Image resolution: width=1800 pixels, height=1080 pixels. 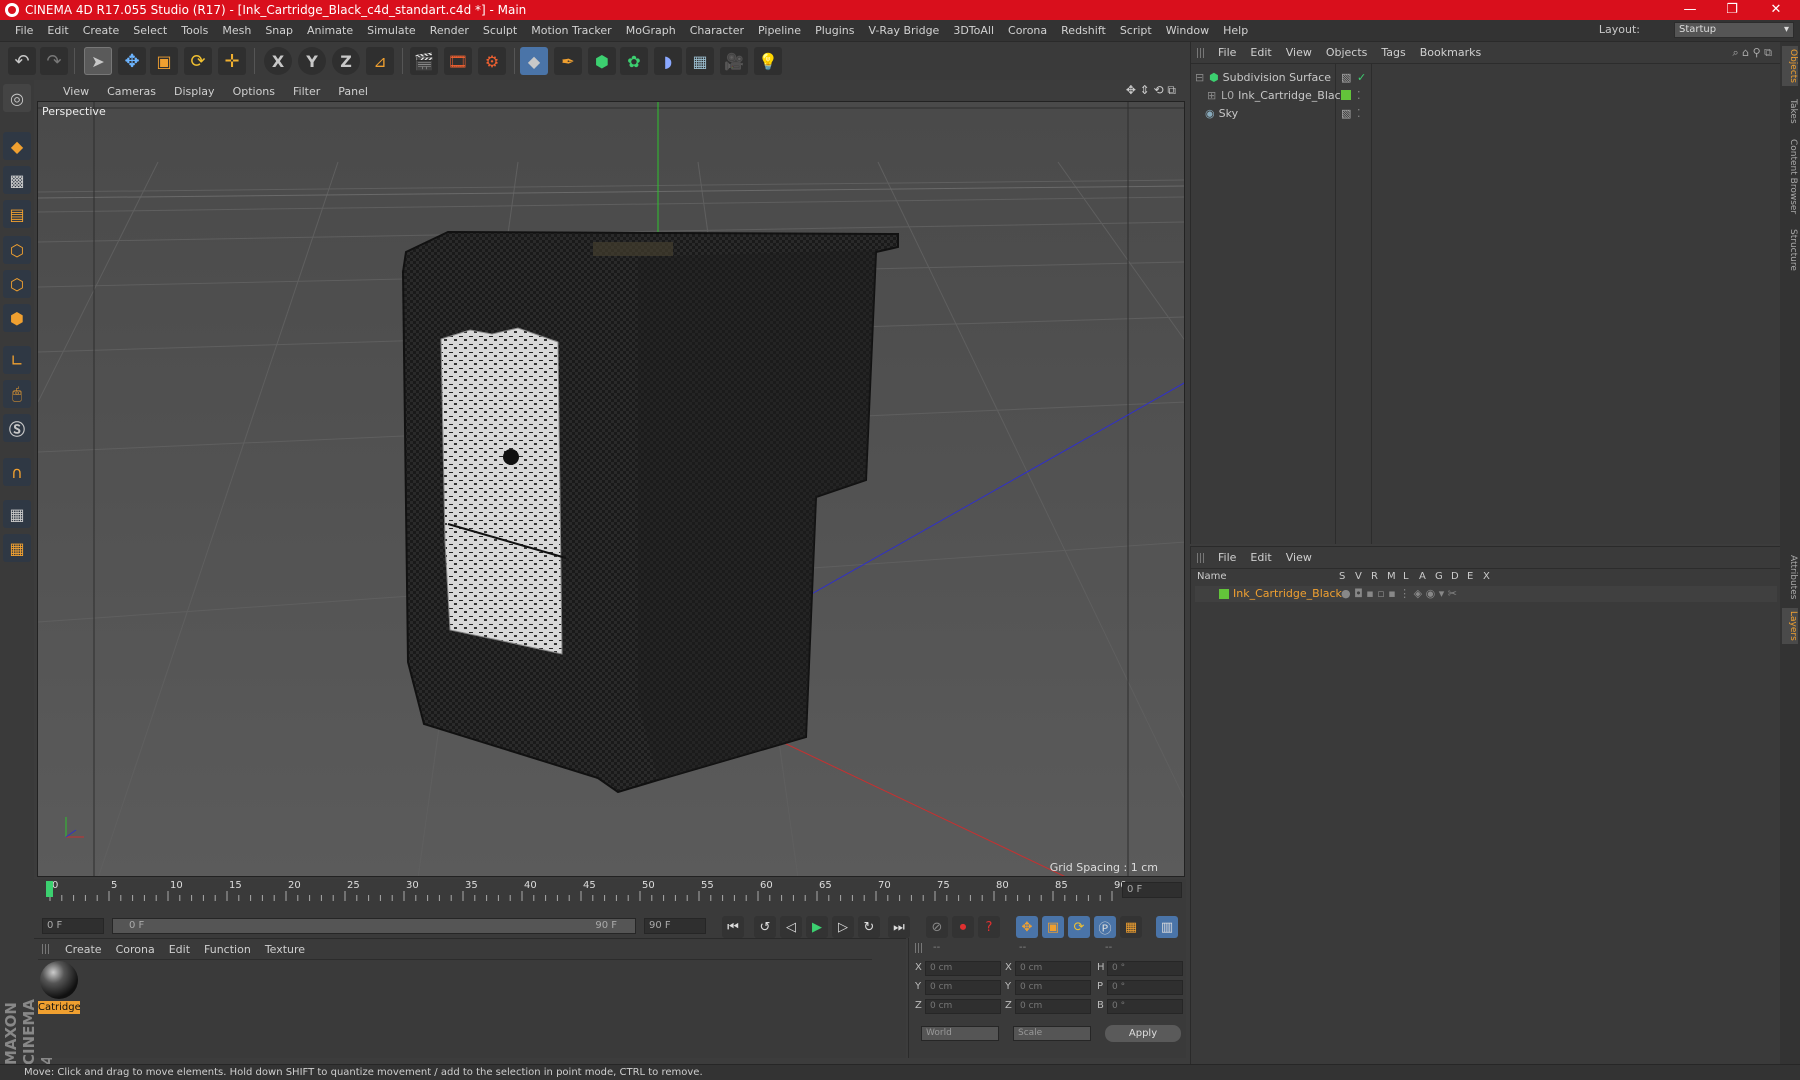 I want to click on menu-create: Create, so click(x=101, y=30).